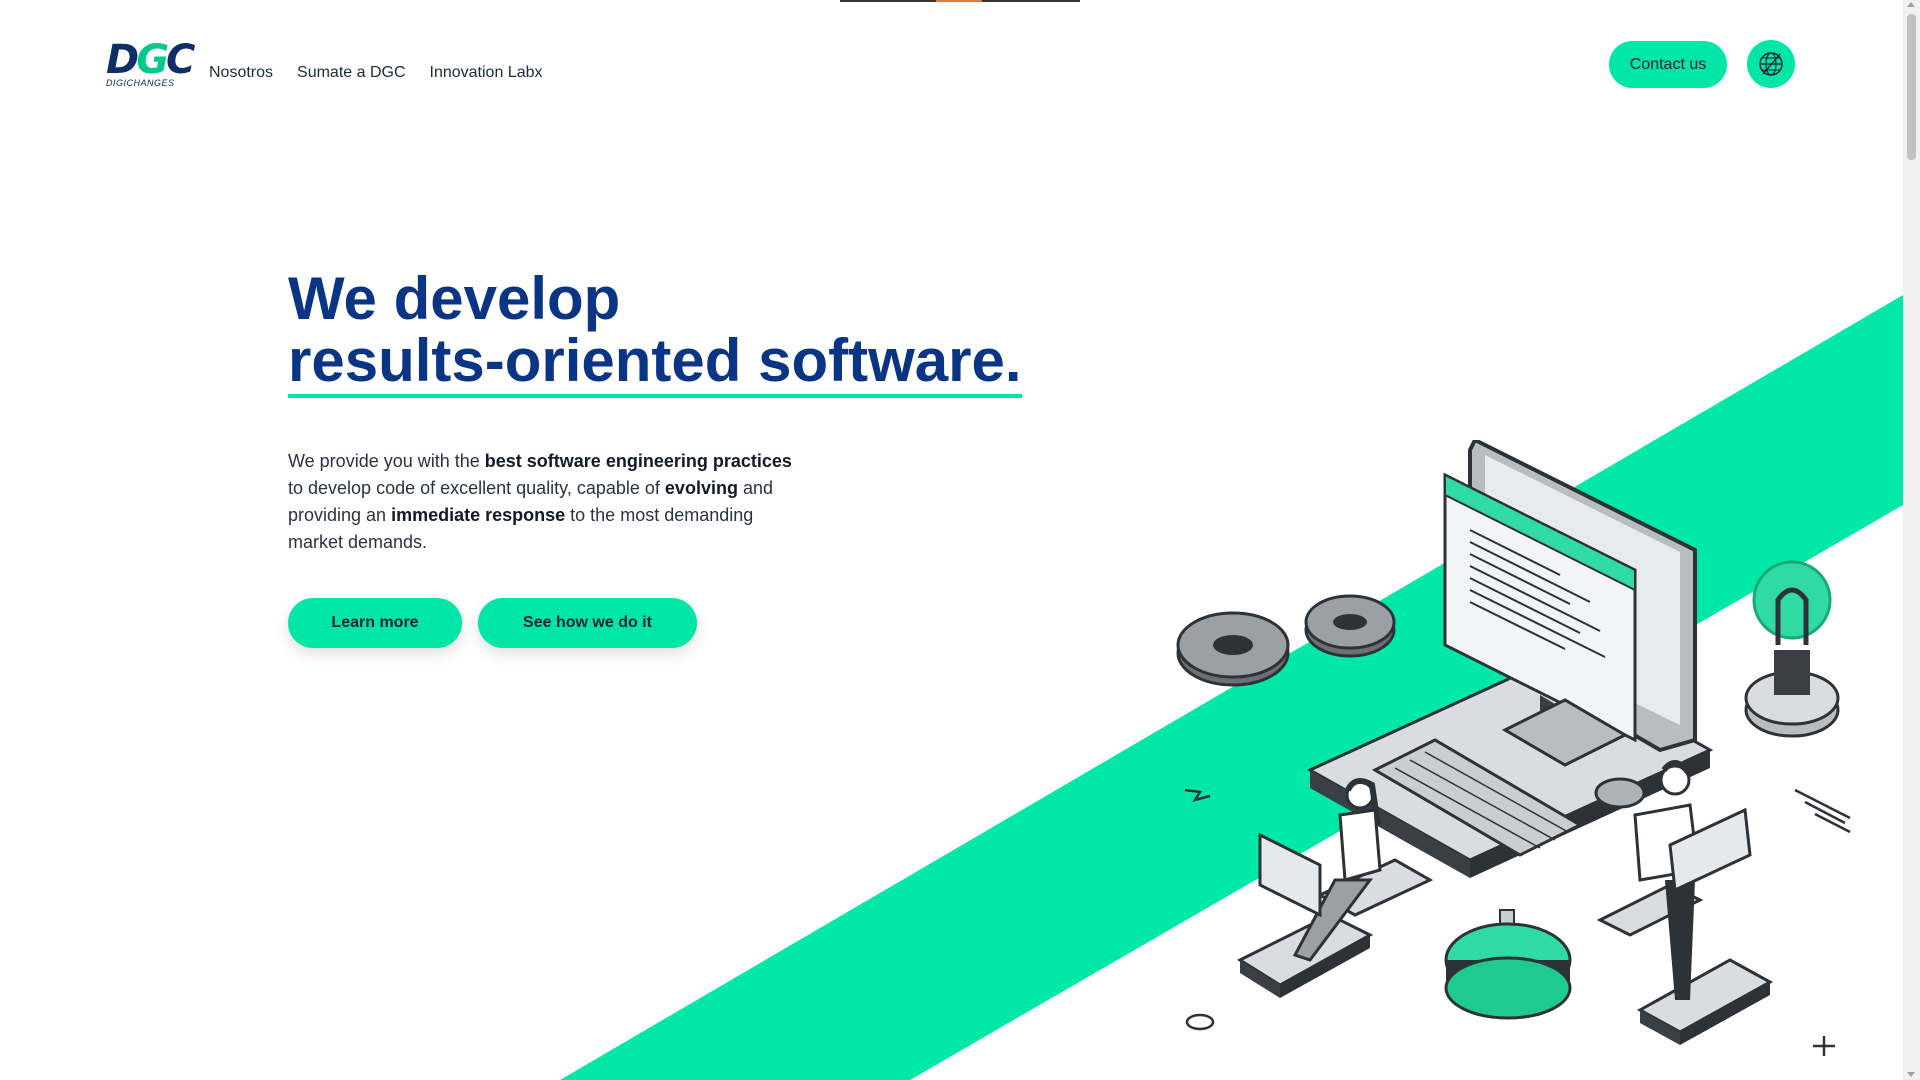 The width and height of the screenshot is (1920, 1080). Describe the element at coordinates (1668, 64) in the screenshot. I see `contact-us-button: Contact us` at that location.